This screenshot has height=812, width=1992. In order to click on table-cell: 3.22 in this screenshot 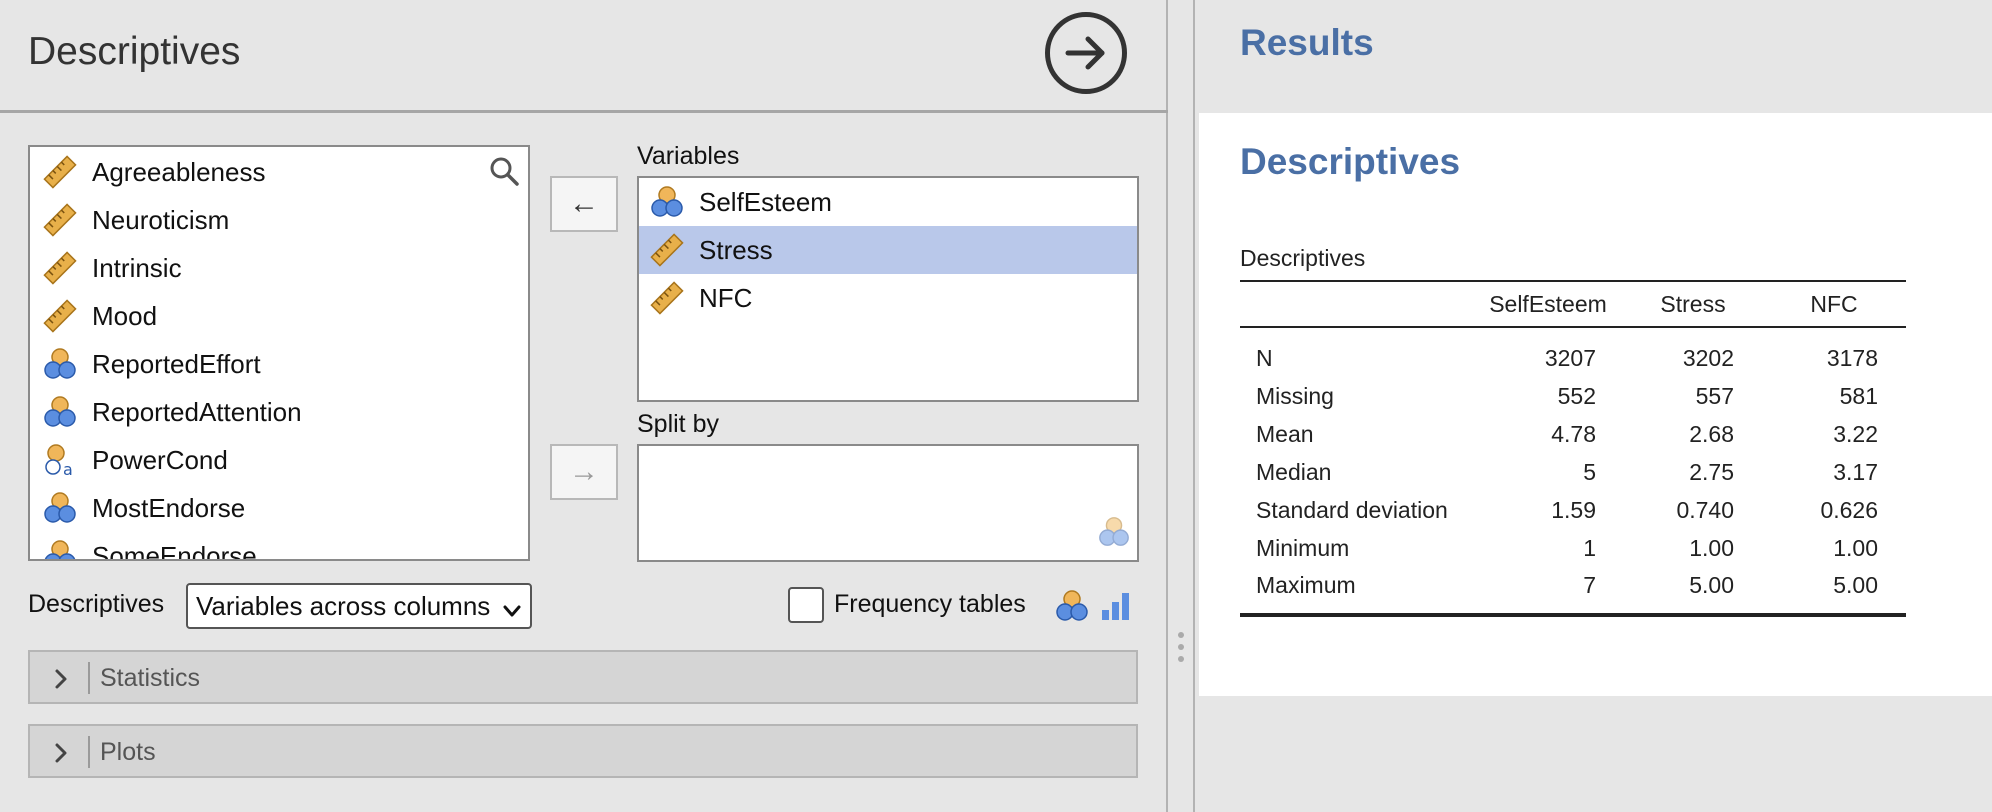, I will do `click(1855, 433)`.